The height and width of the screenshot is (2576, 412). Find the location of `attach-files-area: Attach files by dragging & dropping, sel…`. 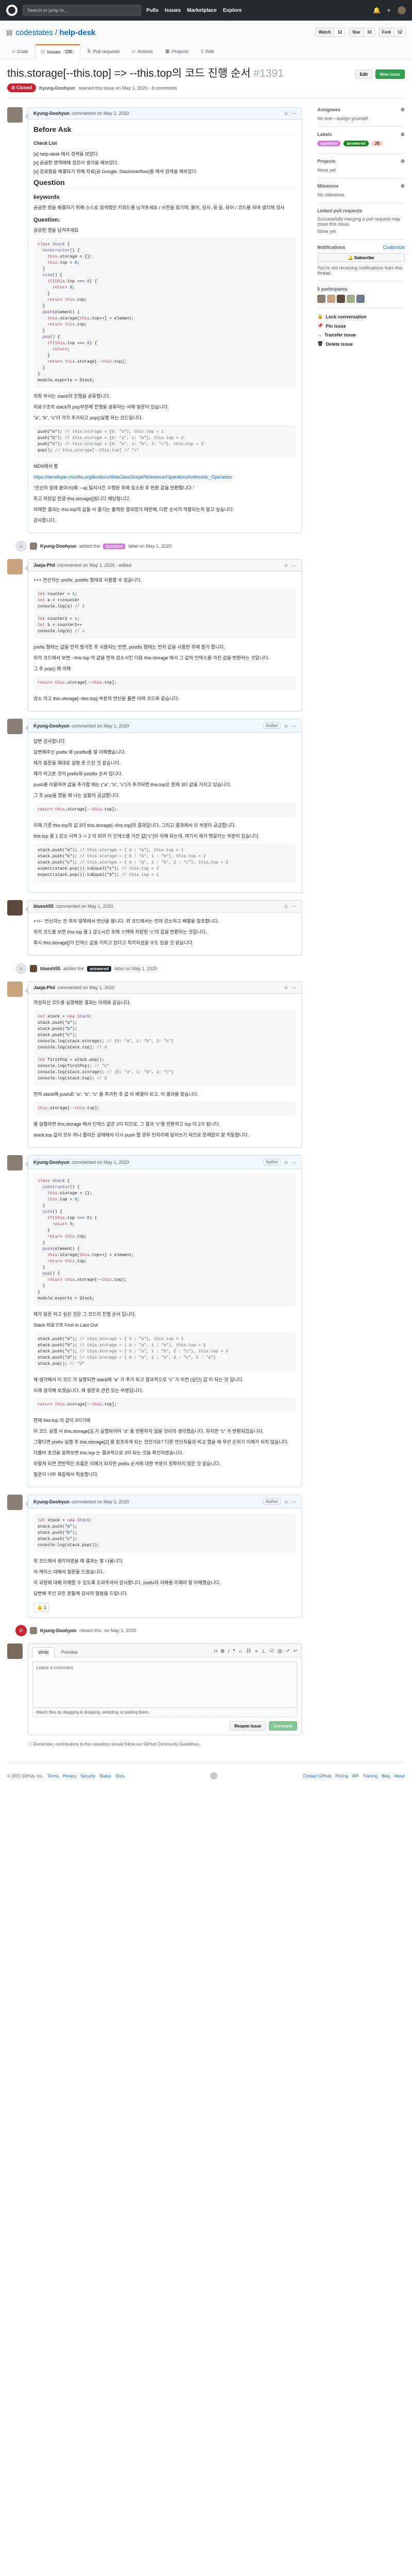

attach-files-area: Attach files by dragging & dropping, sel… is located at coordinates (164, 1712).